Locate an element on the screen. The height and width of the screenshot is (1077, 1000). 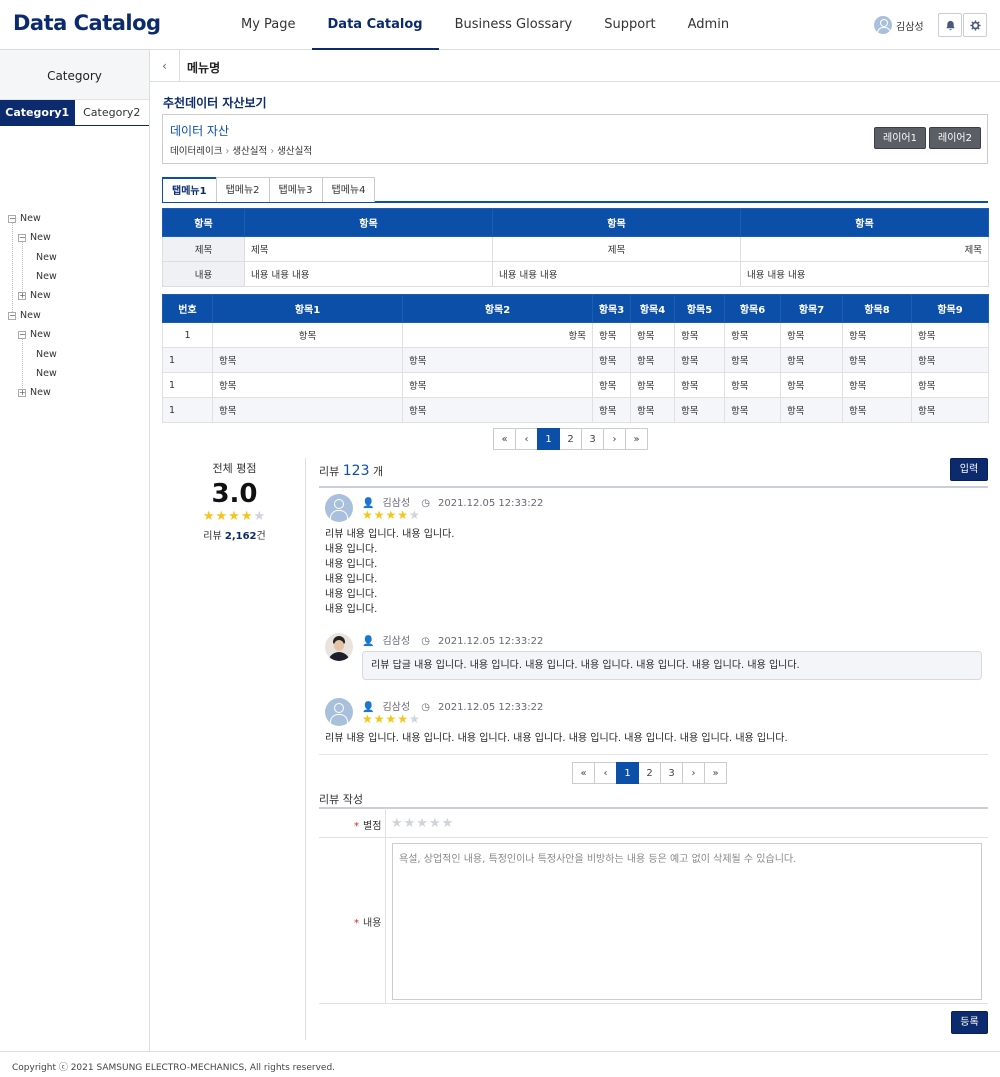
back-chevron-icon: ‹ is located at coordinates (165, 66).